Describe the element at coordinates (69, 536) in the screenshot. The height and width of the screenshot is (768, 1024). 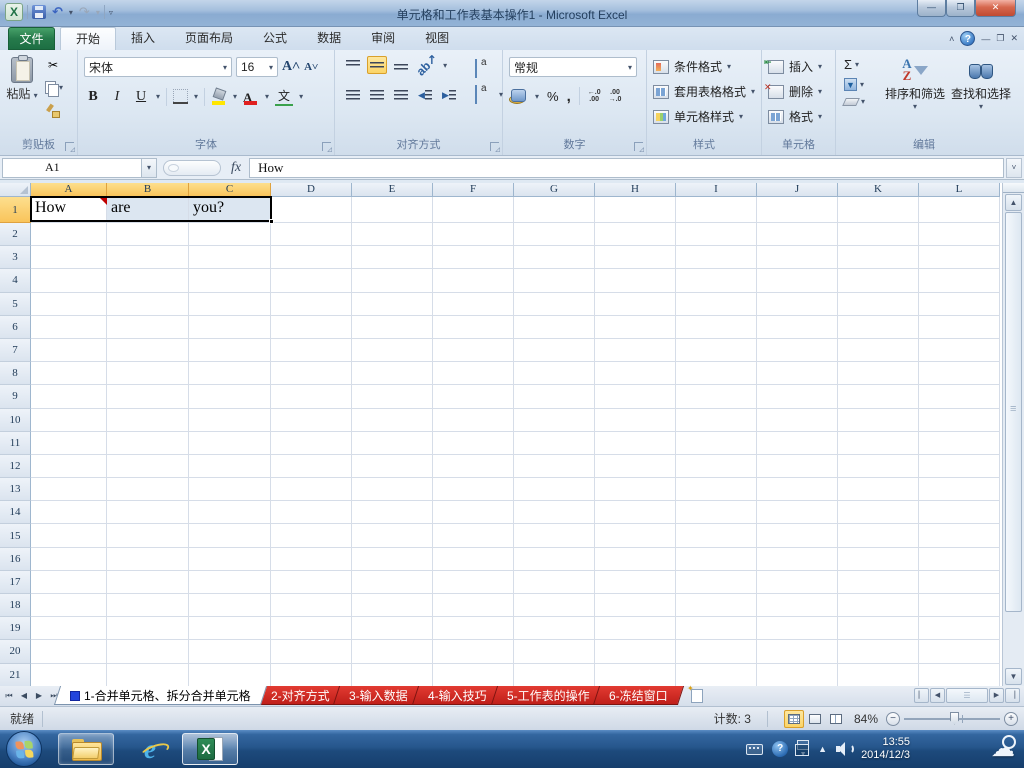
I see `cell-A15` at that location.